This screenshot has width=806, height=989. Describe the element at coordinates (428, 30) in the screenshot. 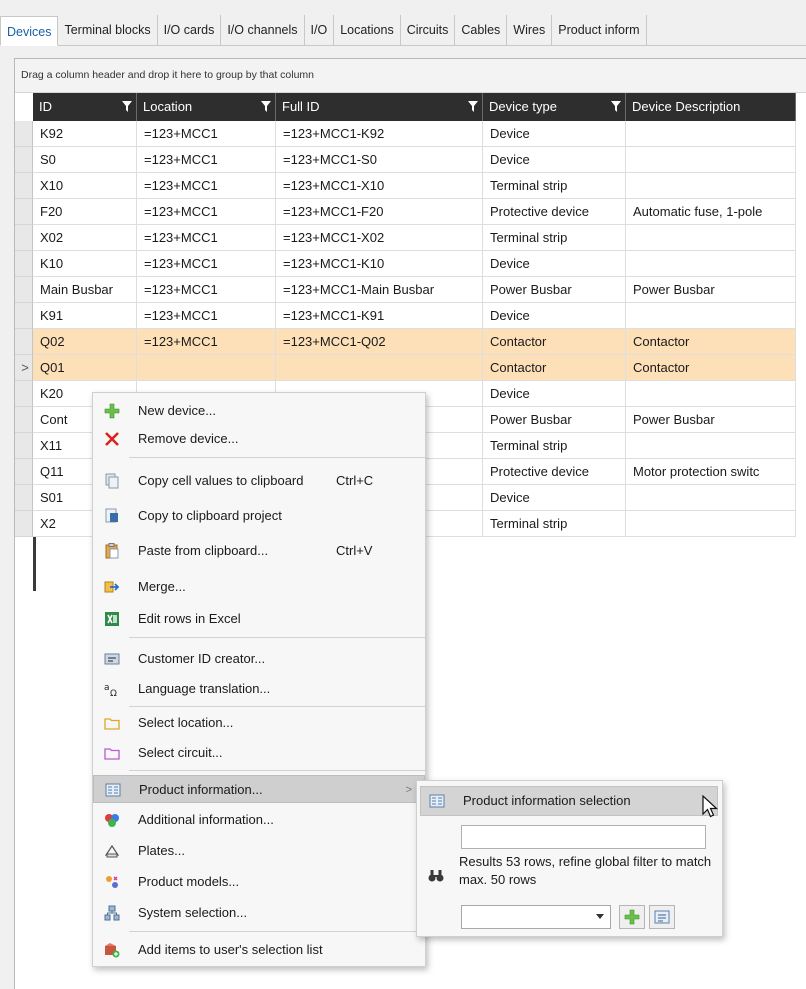

I see `tab-circuits: Circuits` at that location.